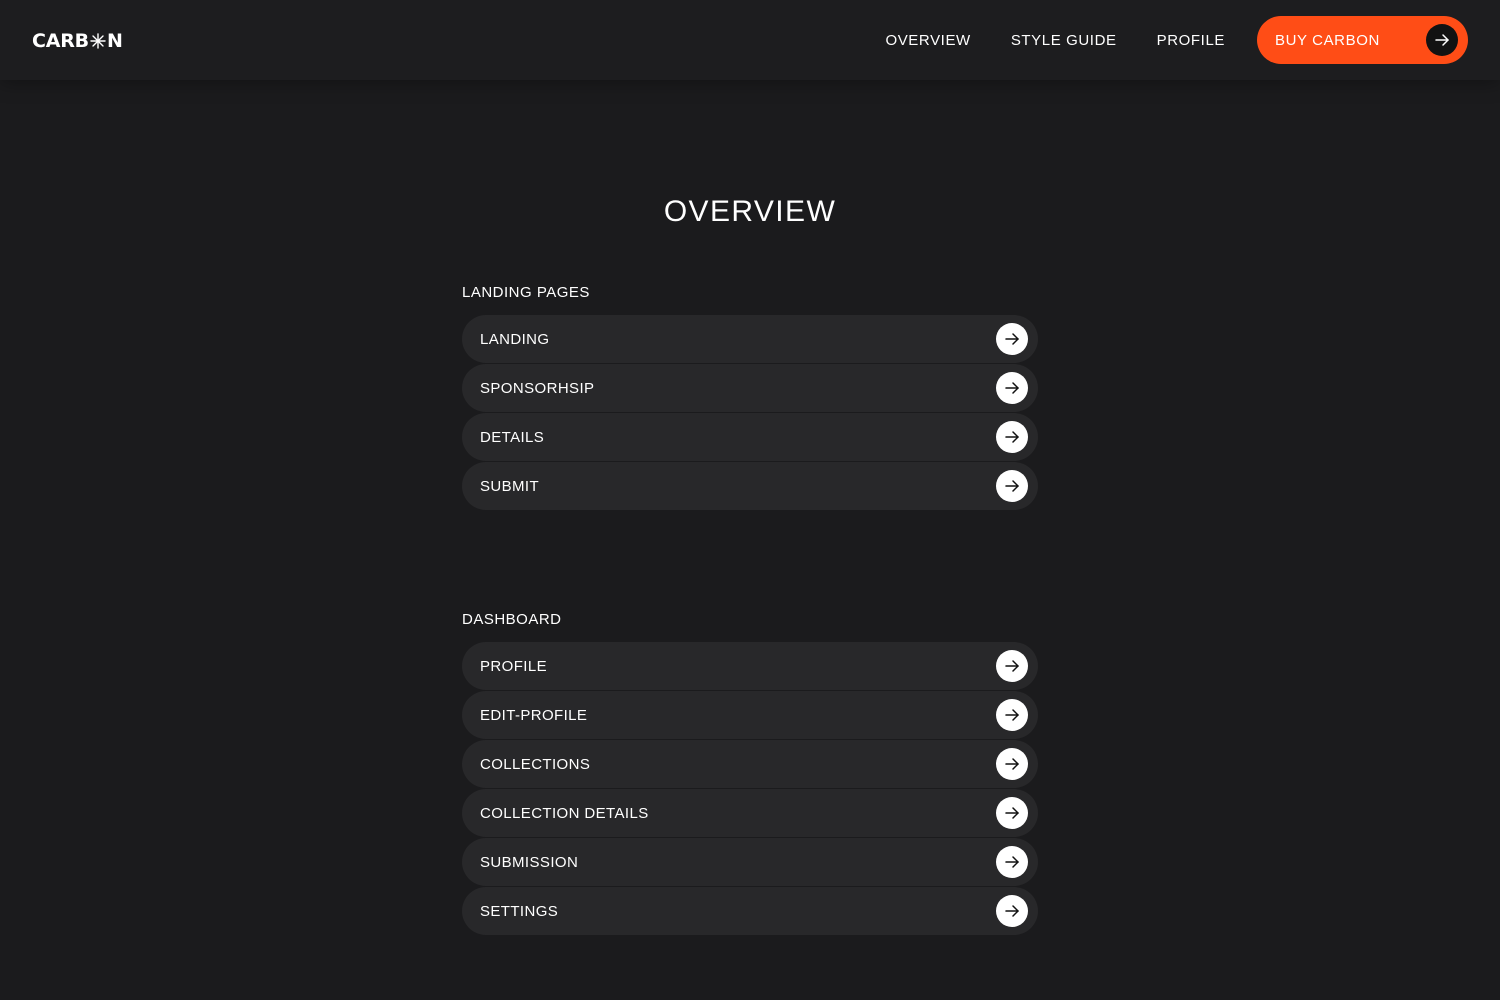 This screenshot has height=1000, width=1500. I want to click on list-item-collection-details: COLLECTION DETAILS, so click(750, 813).